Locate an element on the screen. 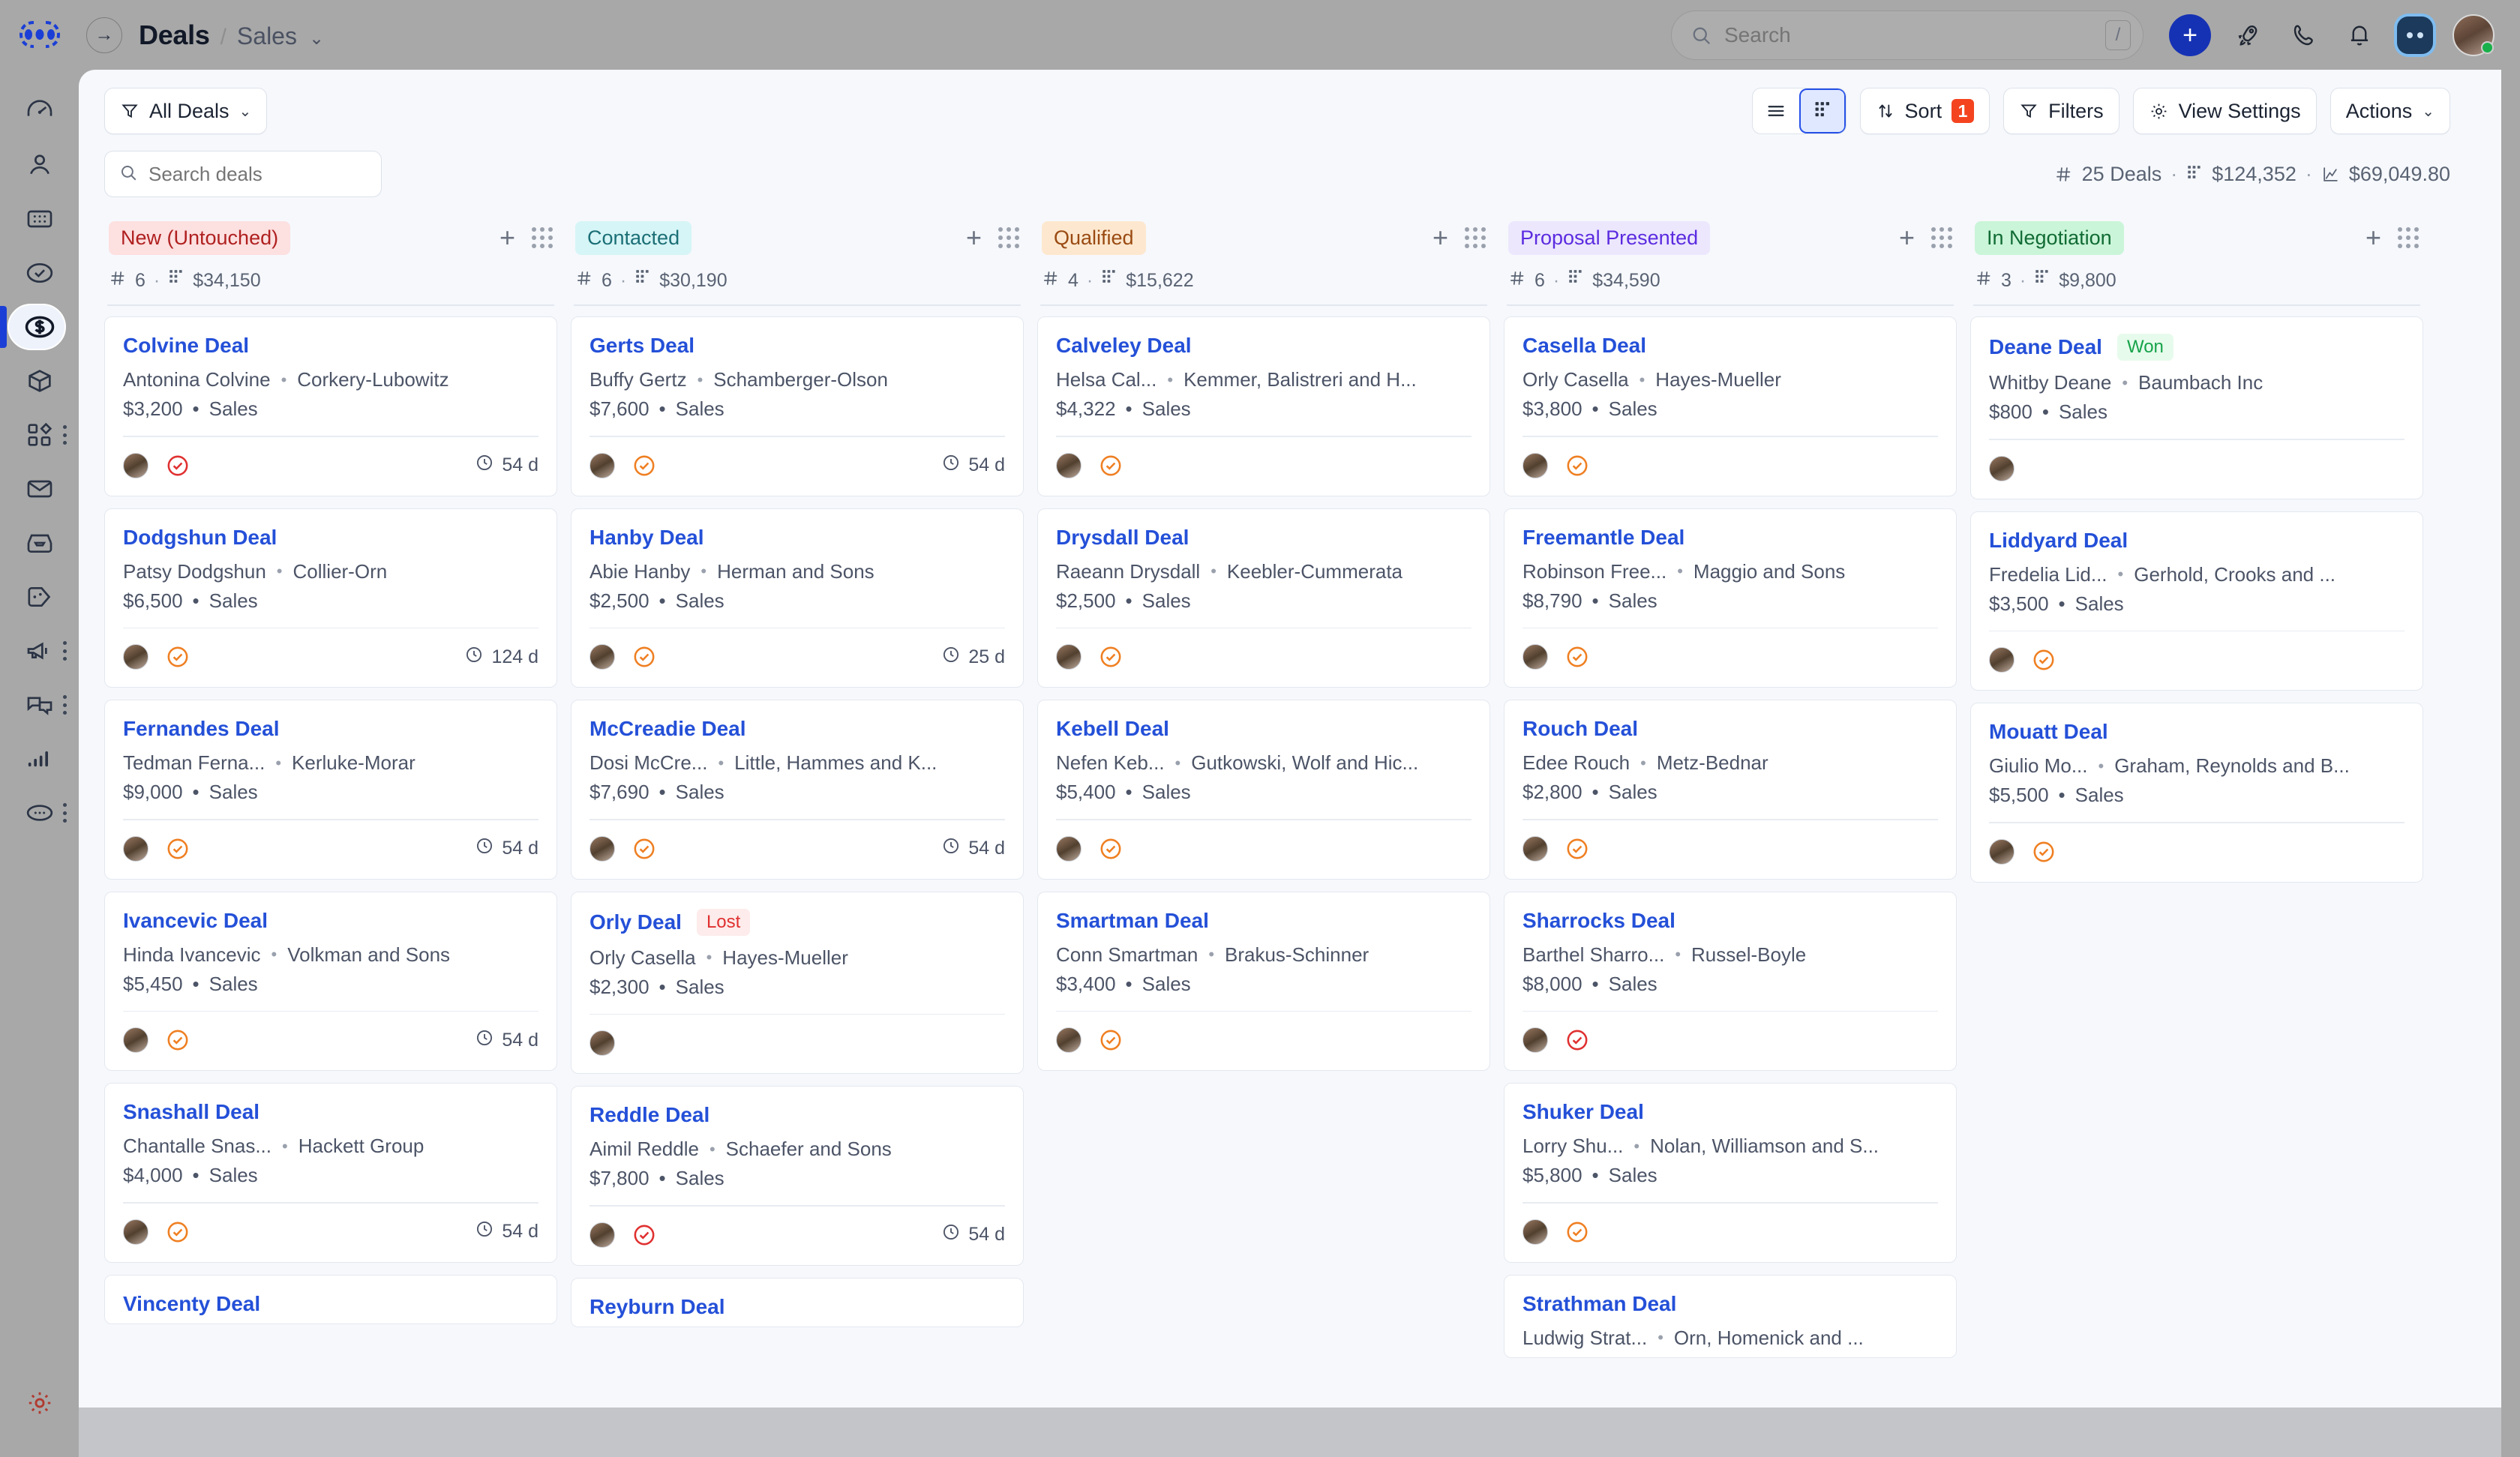 The image size is (2520, 1457). sidebar-item-tags is located at coordinates (39, 597).